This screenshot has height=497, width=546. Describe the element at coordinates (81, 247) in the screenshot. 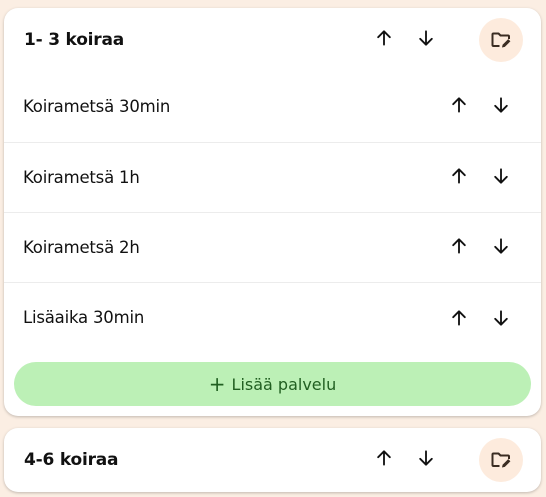

I see `service-name: Koirametsä 2h` at that location.